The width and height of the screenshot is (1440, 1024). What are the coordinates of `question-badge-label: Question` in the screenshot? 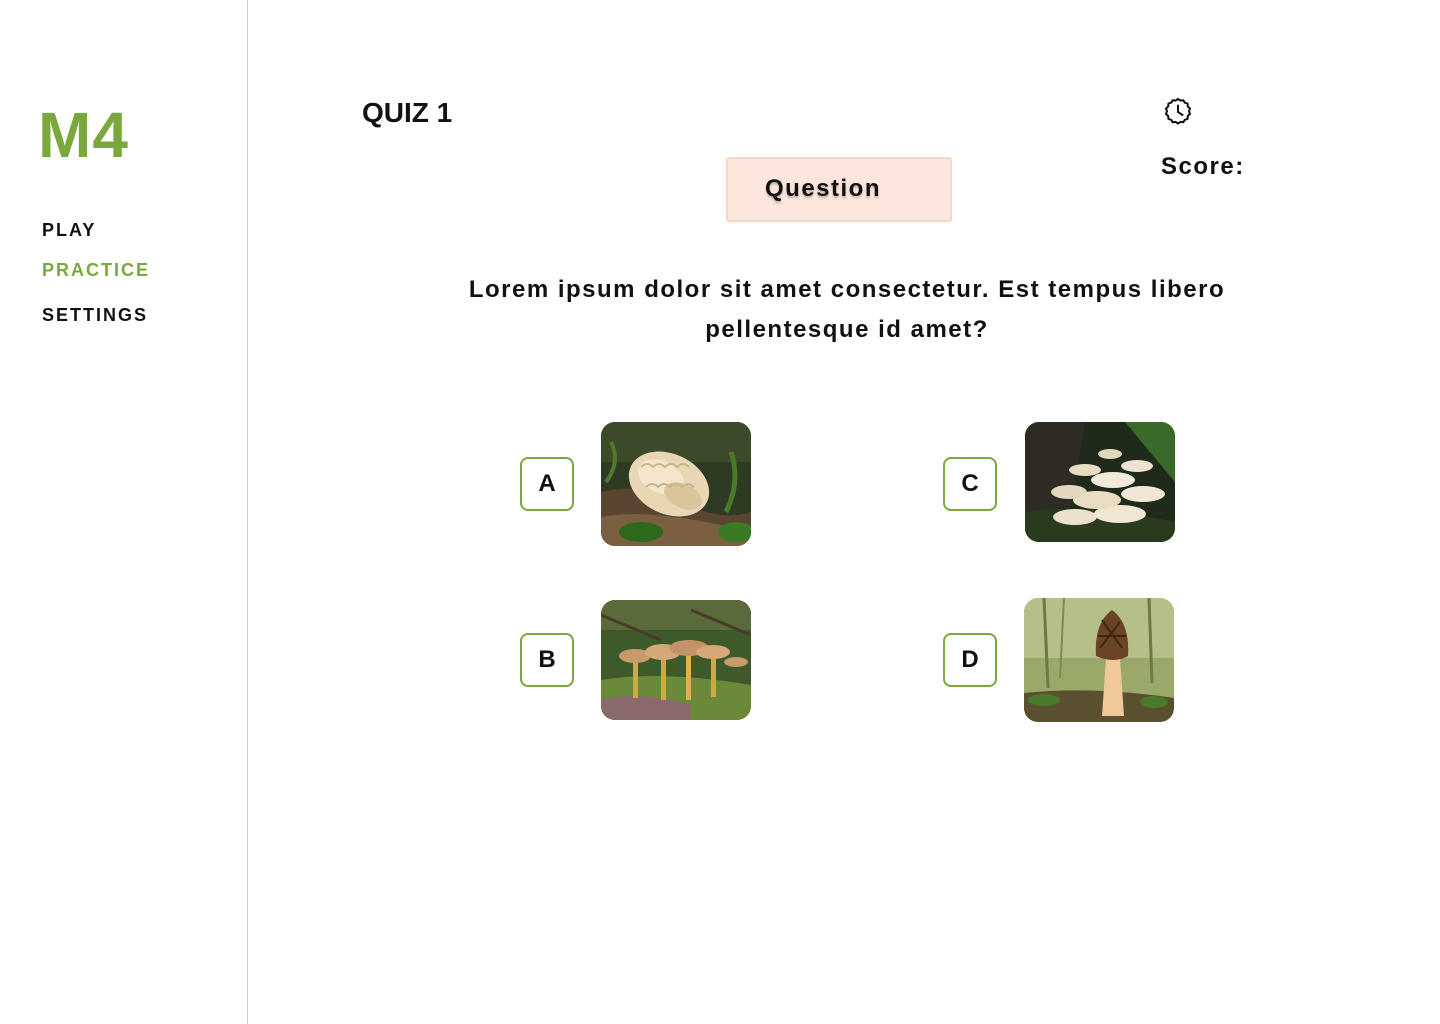 It's located at (823, 188).